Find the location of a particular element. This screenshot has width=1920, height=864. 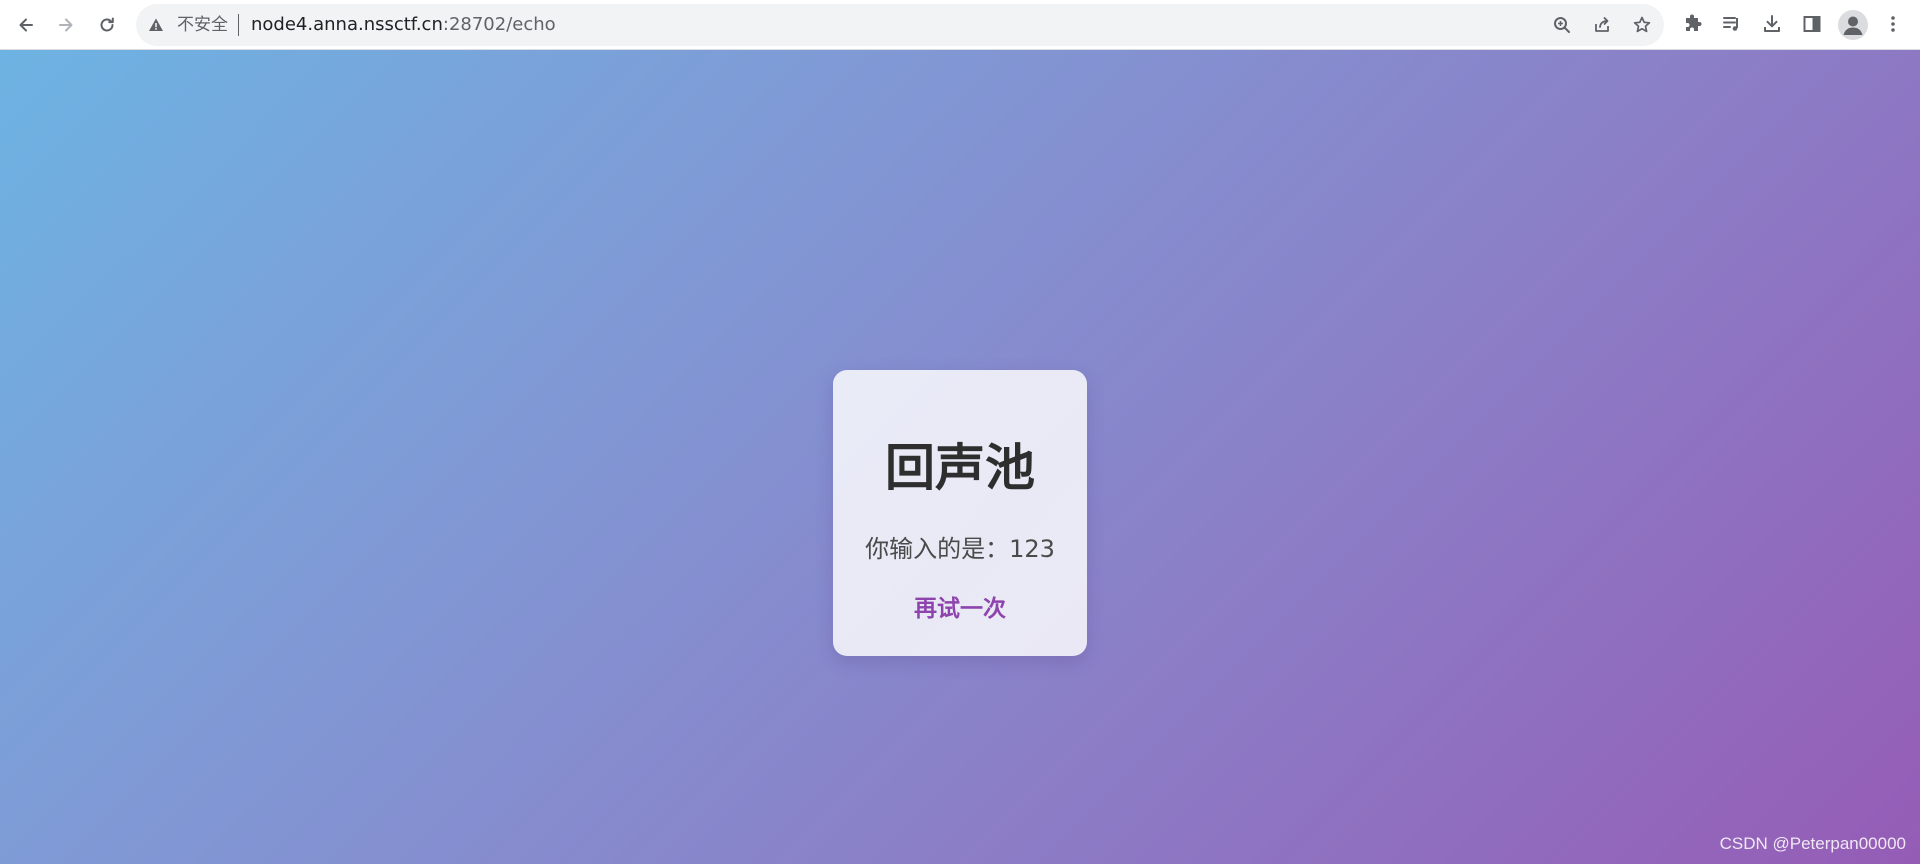

security-status: 不安全 is located at coordinates (202, 25).